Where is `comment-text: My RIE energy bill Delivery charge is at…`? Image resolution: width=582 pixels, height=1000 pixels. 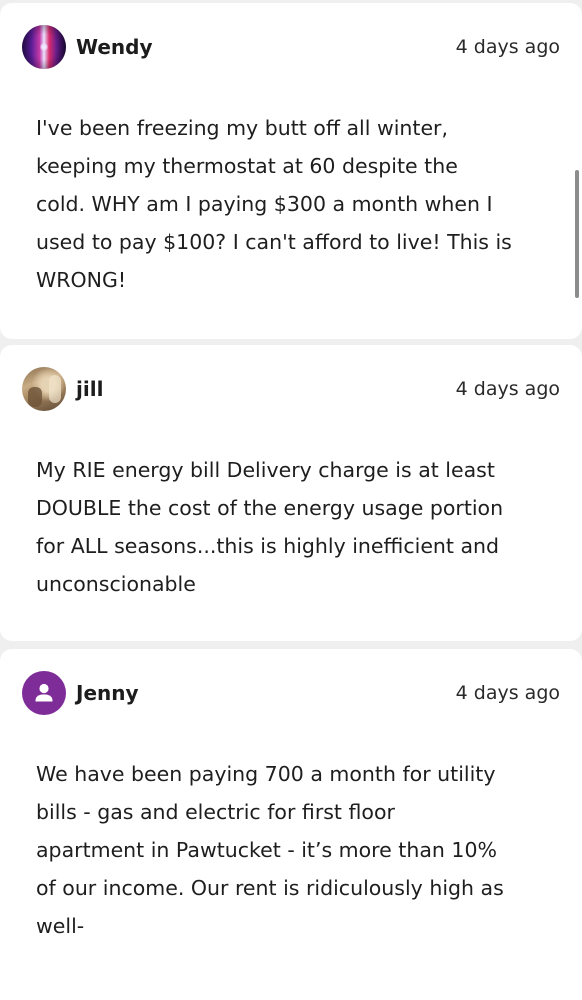 comment-text: My RIE energy bill Delivery charge is at… is located at coordinates (270, 527).